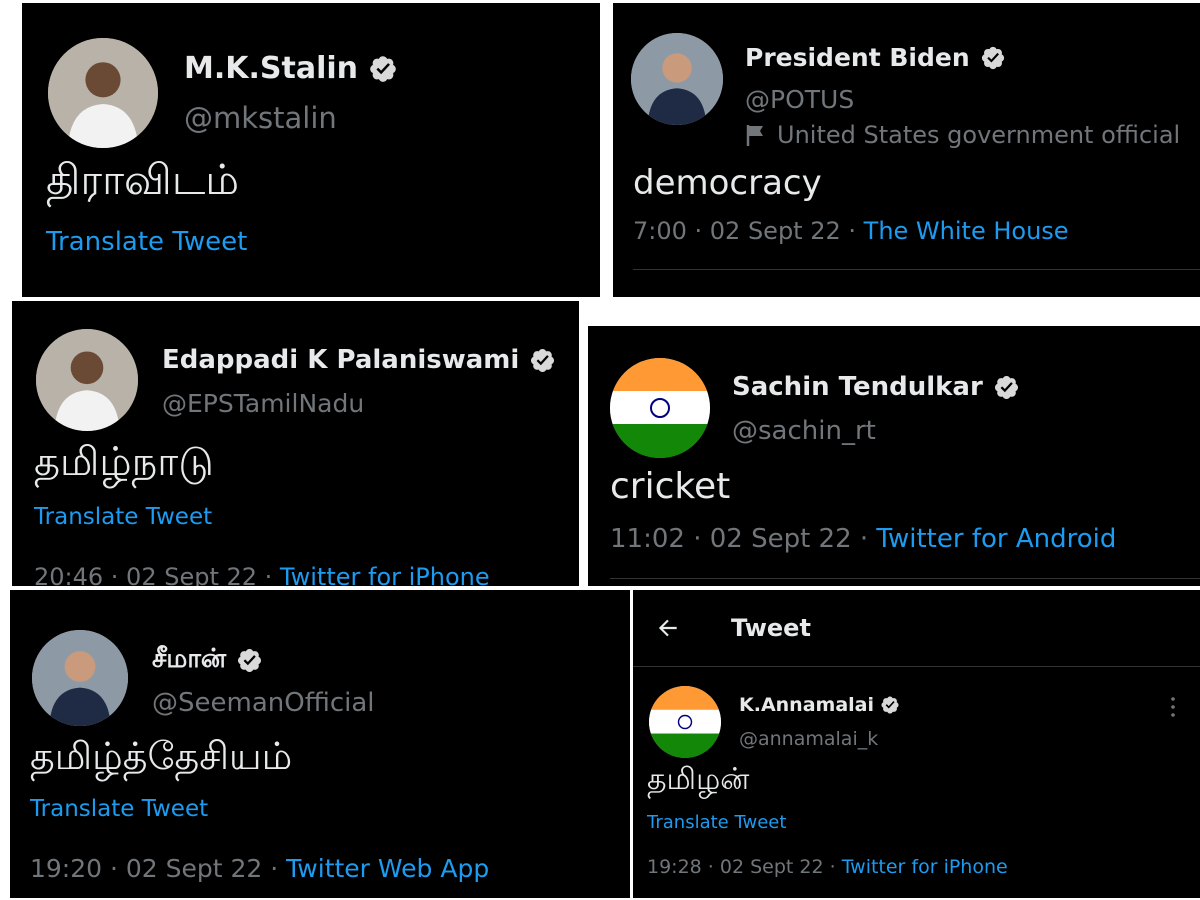 The image size is (1200, 900). I want to click on author-name: M.K.Stalin, so click(291, 68).